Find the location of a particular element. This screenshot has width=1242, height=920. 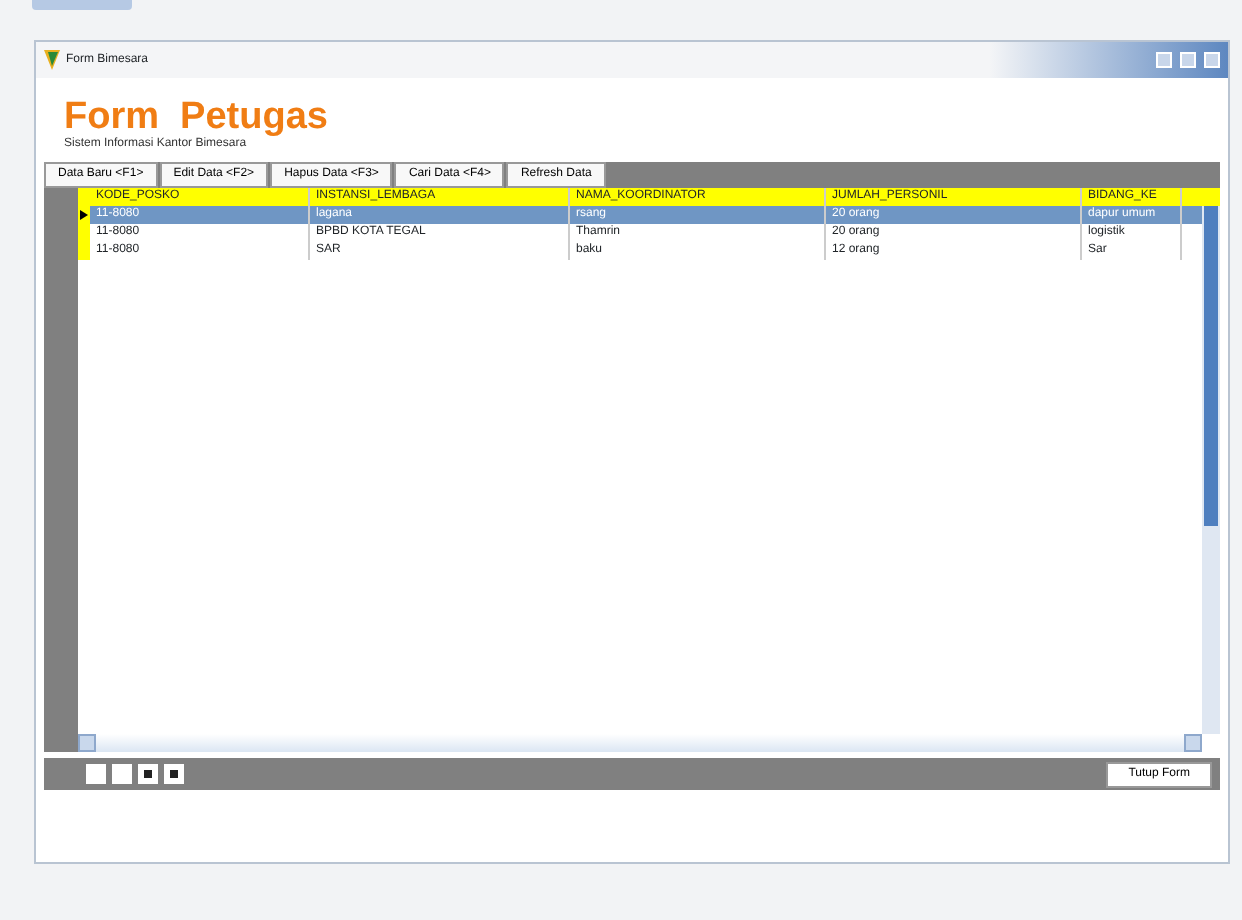

vertical-scrollbar is located at coordinates (1211, 470).